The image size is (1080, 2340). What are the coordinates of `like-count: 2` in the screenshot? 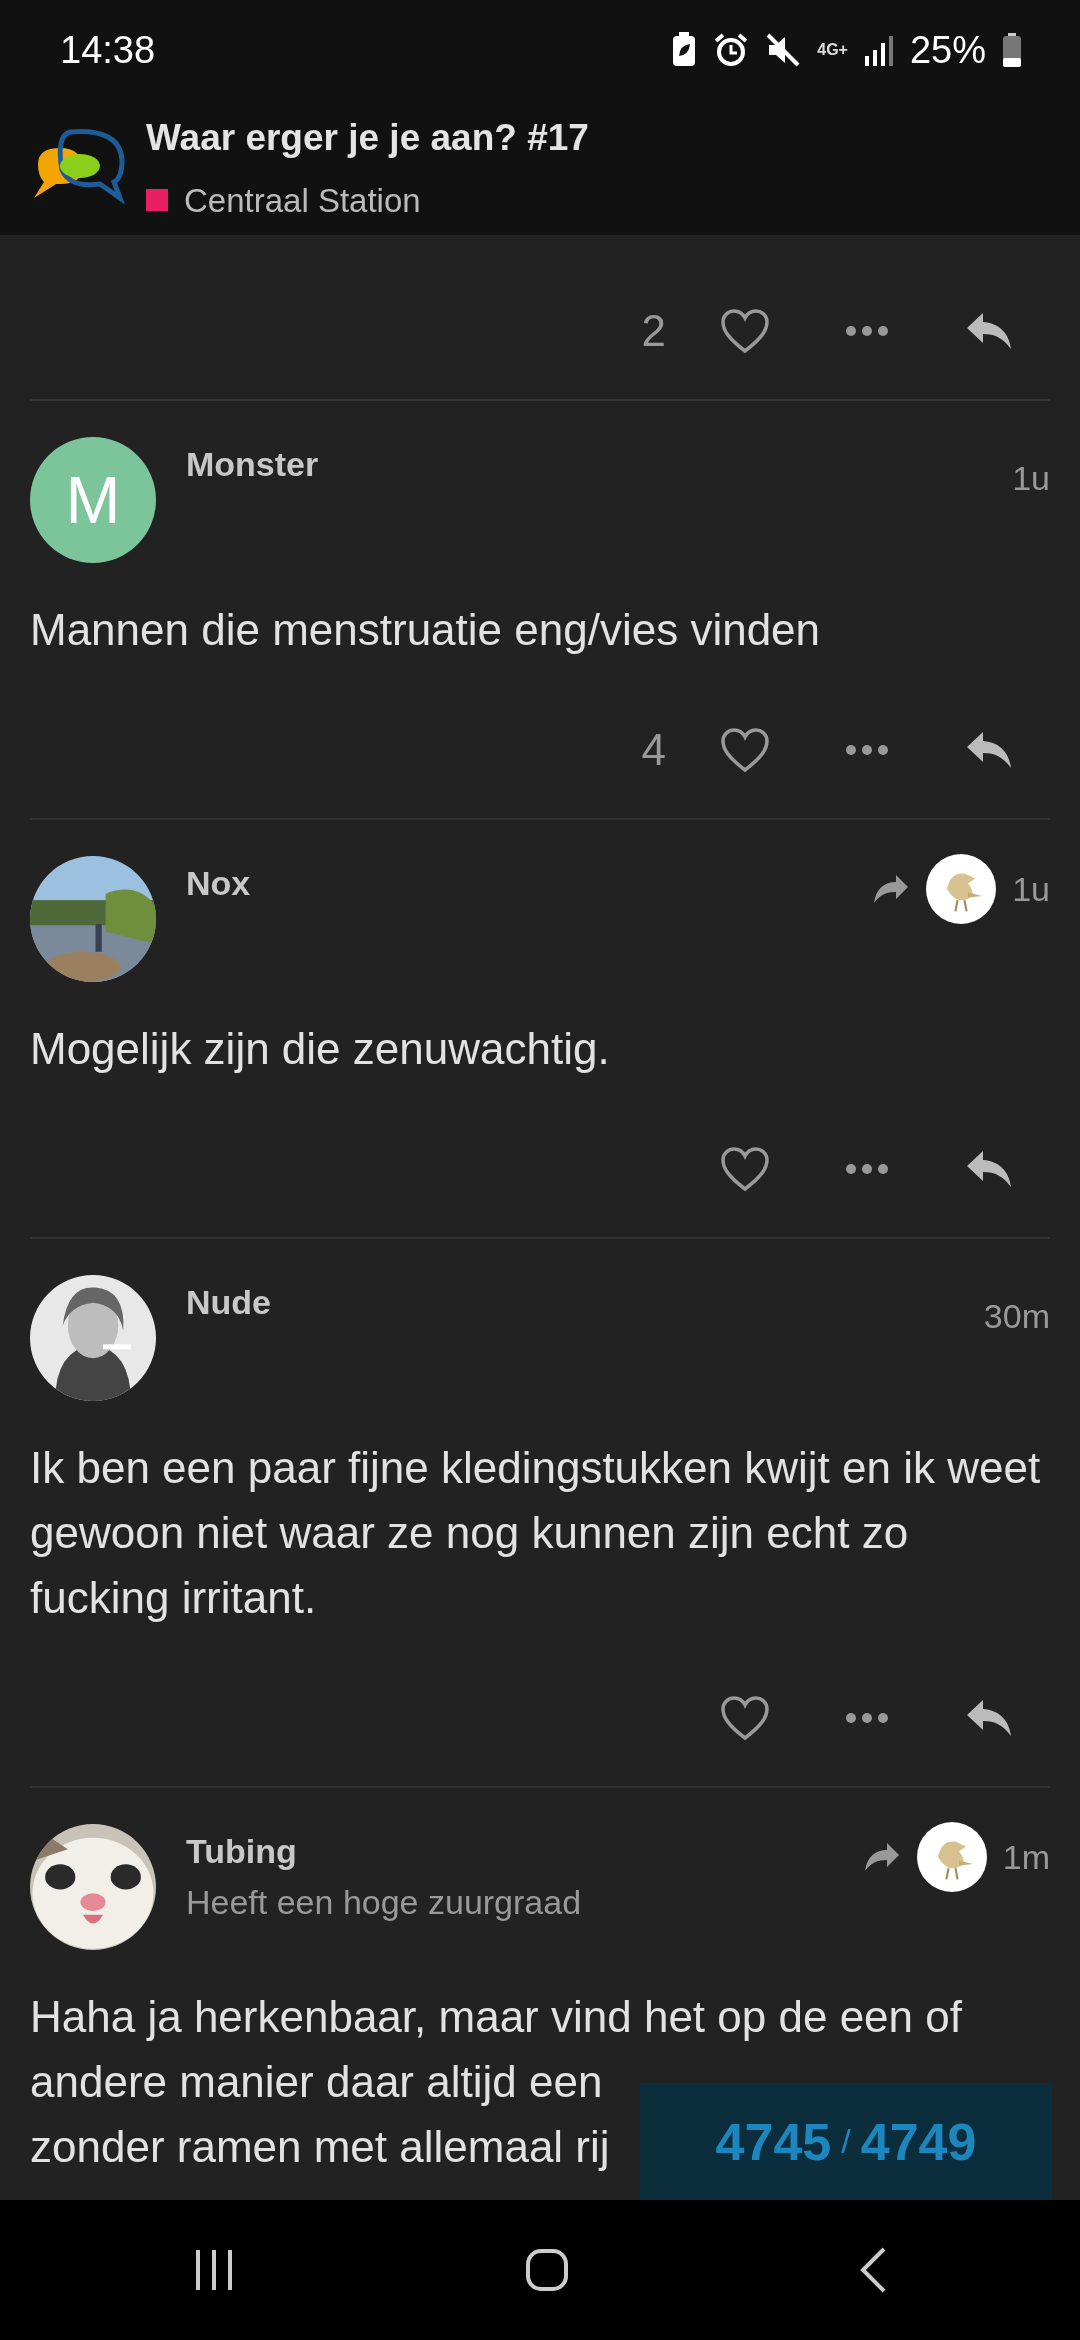 It's located at (653, 331).